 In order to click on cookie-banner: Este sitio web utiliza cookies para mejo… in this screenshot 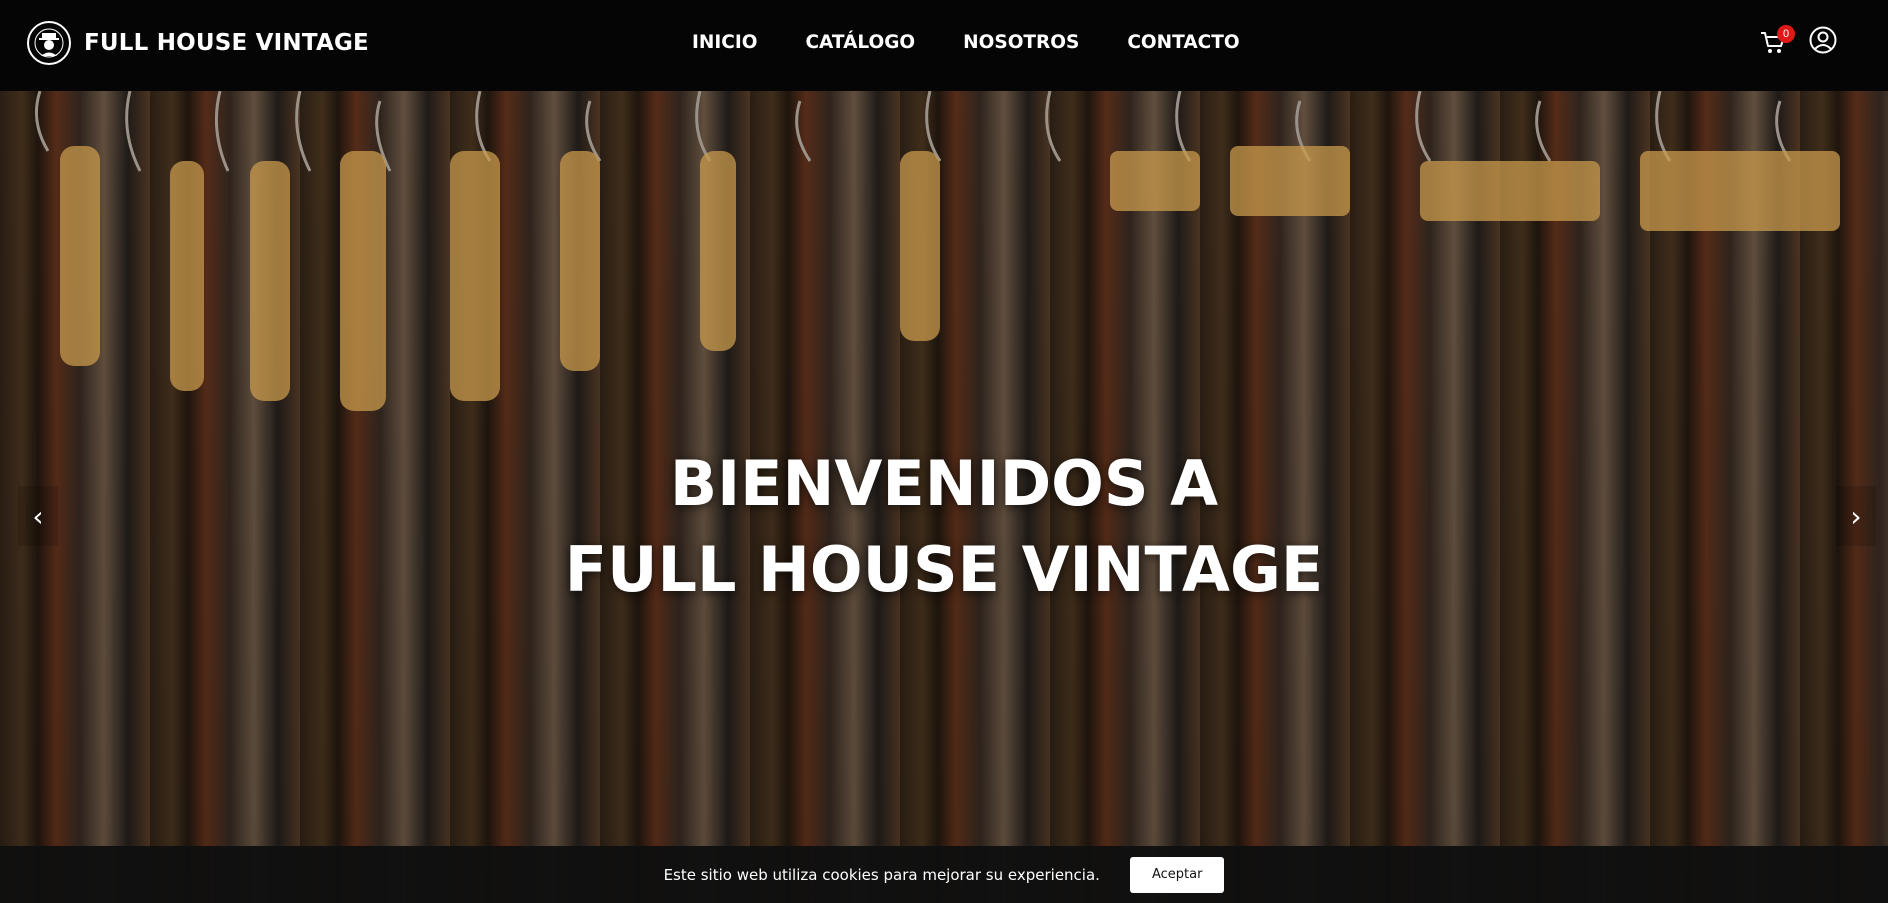, I will do `click(944, 874)`.